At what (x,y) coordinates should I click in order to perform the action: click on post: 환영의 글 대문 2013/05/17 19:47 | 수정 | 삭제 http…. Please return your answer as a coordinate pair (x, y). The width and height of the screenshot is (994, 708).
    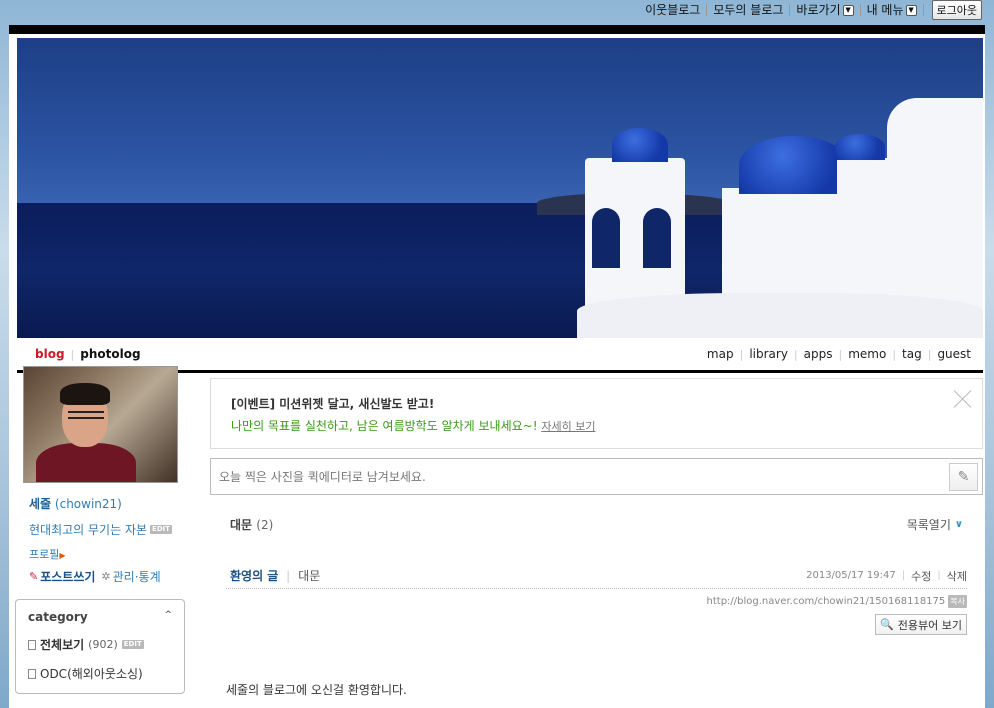
    Looking at the image, I should click on (596, 633).